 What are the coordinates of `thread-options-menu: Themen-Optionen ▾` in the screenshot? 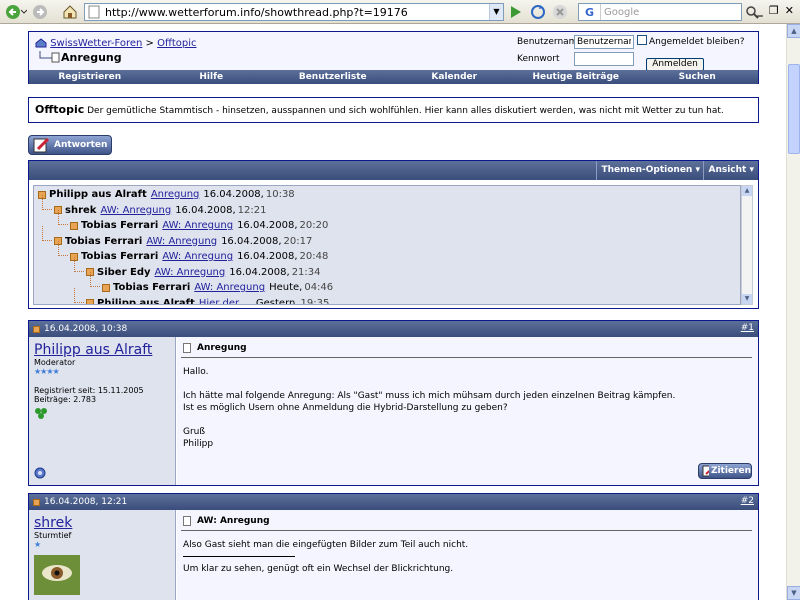 It's located at (650, 170).